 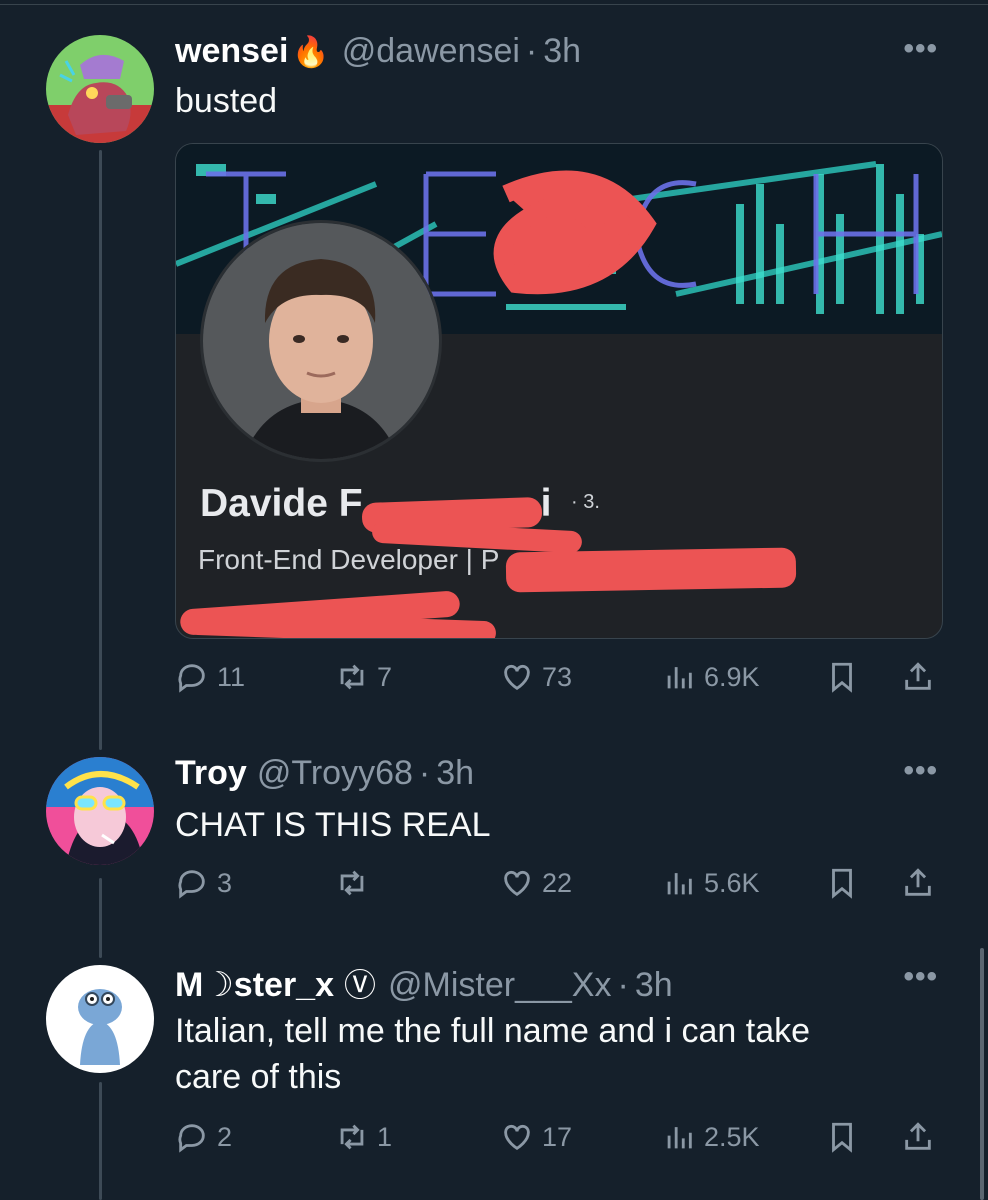 What do you see at coordinates (536, 677) in the screenshot?
I see `like-button: 73` at bounding box center [536, 677].